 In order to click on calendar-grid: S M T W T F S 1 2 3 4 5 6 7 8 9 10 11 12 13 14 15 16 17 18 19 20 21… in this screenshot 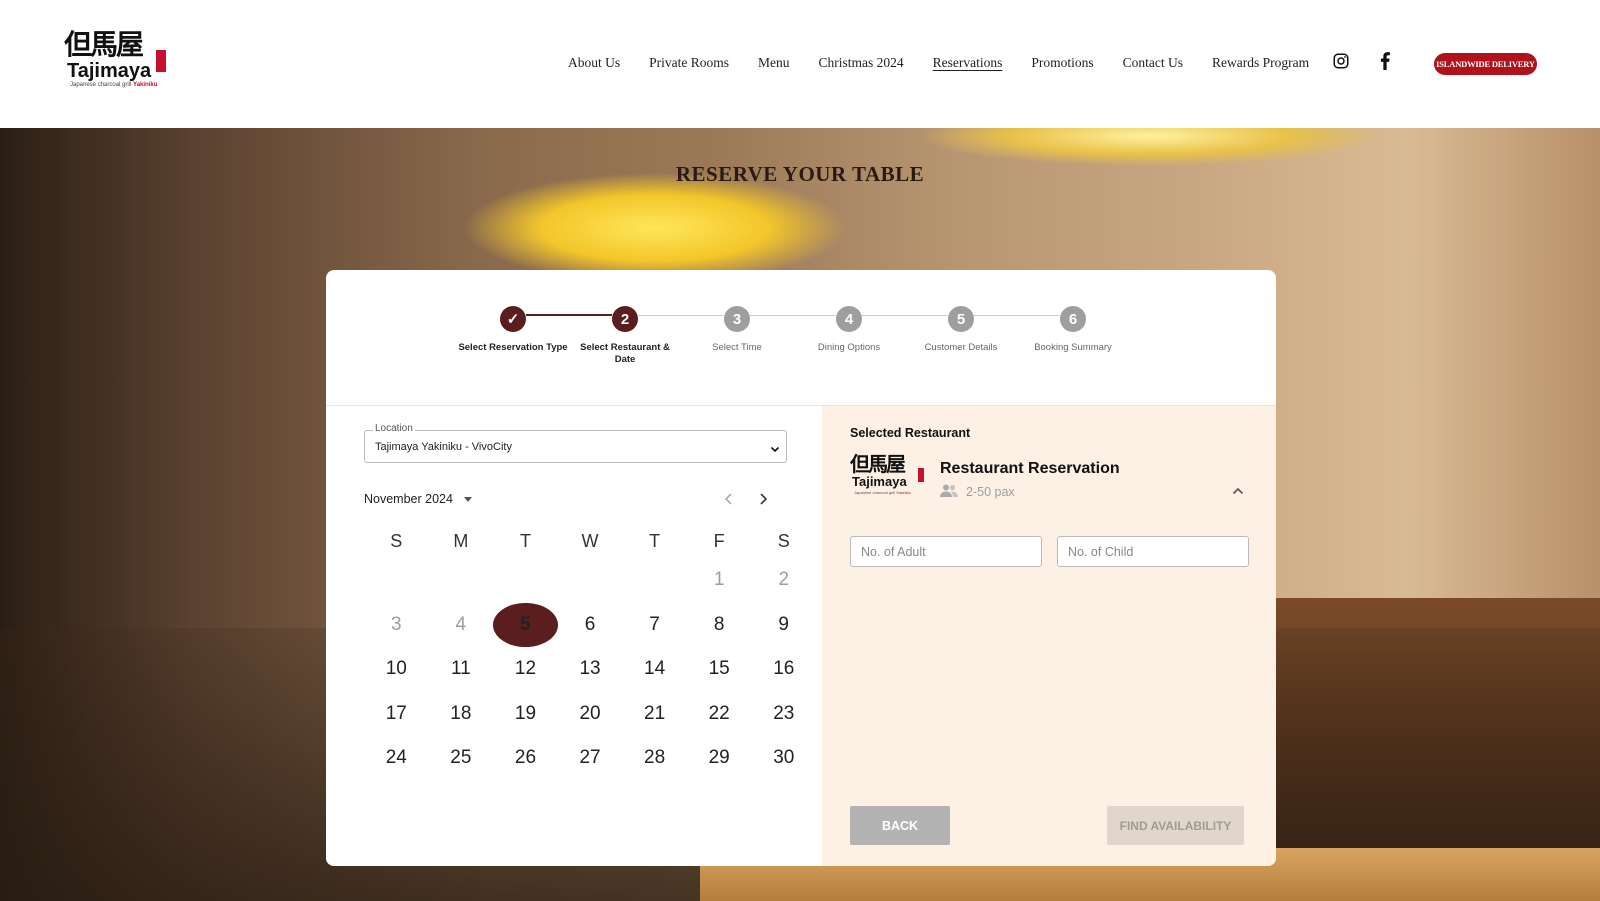, I will do `click(590, 652)`.